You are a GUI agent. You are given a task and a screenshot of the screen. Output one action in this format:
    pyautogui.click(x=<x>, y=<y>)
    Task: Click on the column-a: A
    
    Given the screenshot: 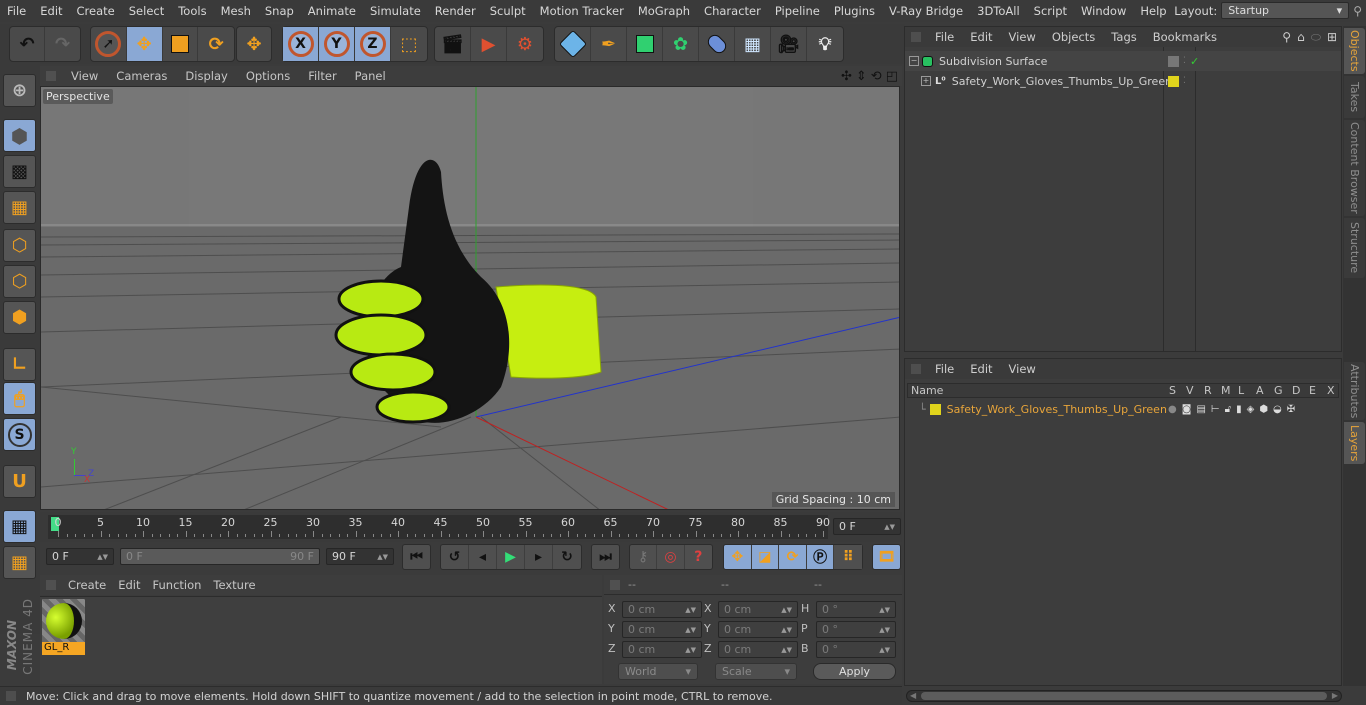 What is the action you would take?
    pyautogui.click(x=1260, y=390)
    